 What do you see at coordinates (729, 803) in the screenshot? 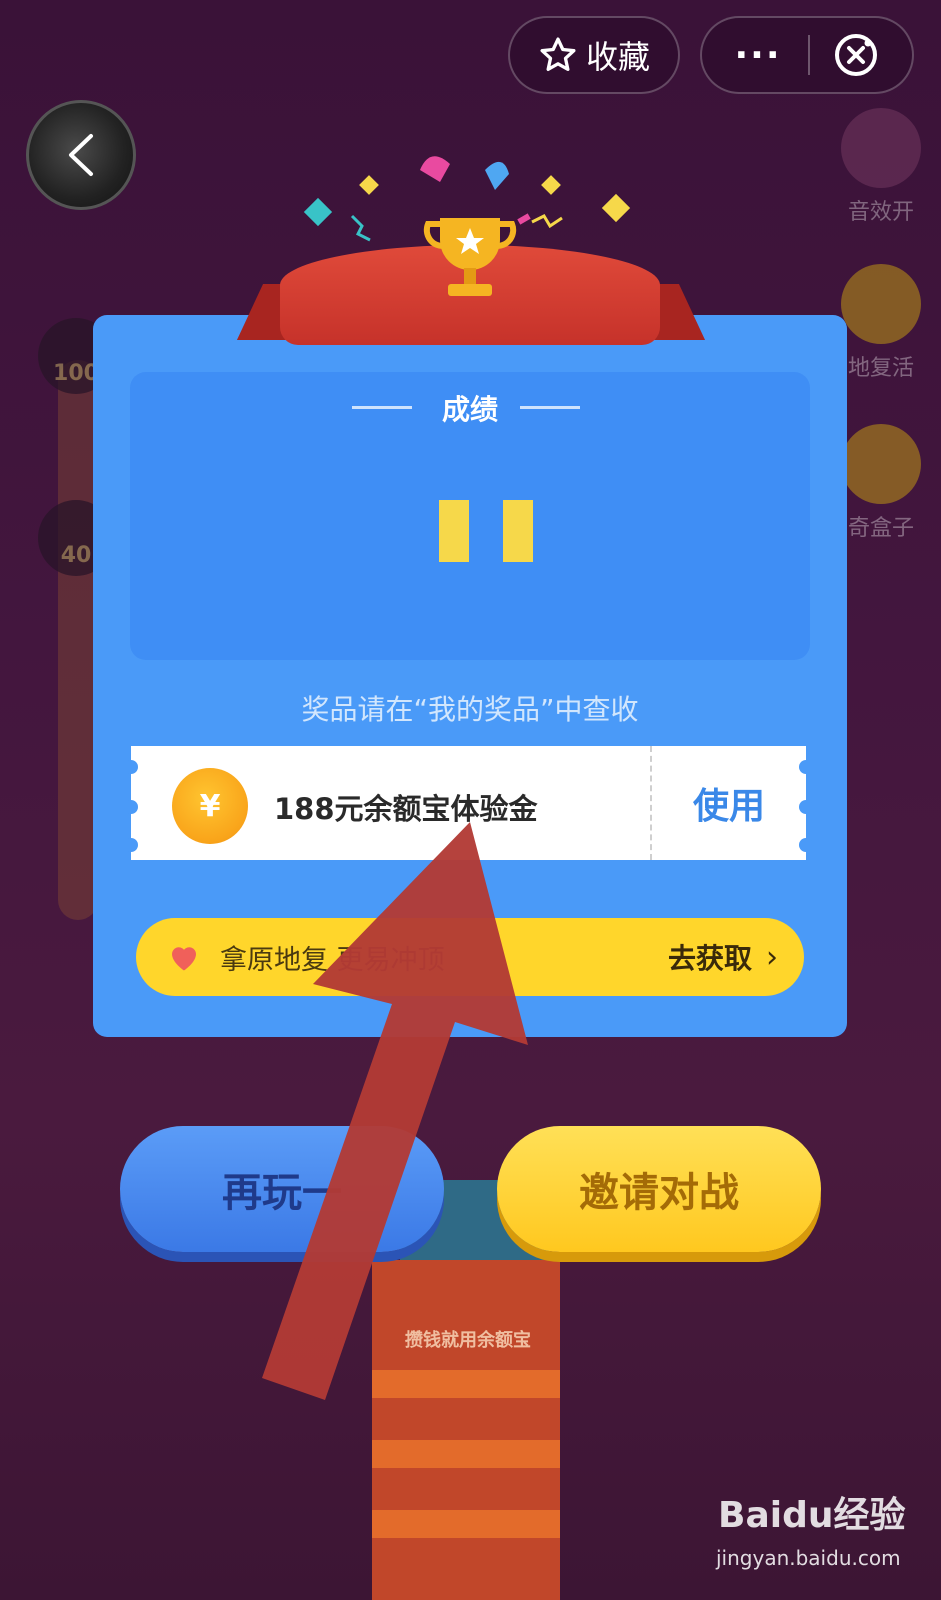
I see `use-button: 使用` at bounding box center [729, 803].